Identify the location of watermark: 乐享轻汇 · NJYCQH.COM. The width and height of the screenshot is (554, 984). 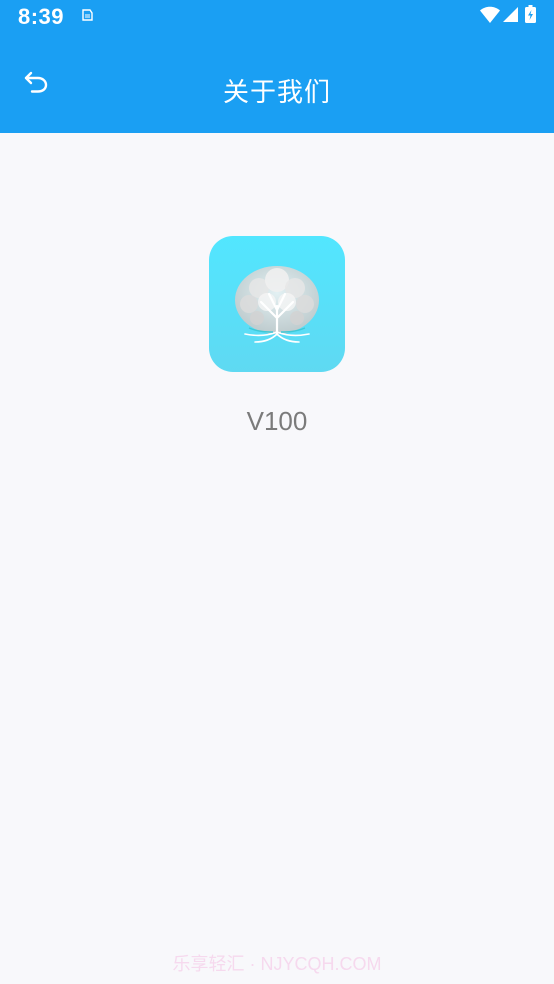
(277, 964).